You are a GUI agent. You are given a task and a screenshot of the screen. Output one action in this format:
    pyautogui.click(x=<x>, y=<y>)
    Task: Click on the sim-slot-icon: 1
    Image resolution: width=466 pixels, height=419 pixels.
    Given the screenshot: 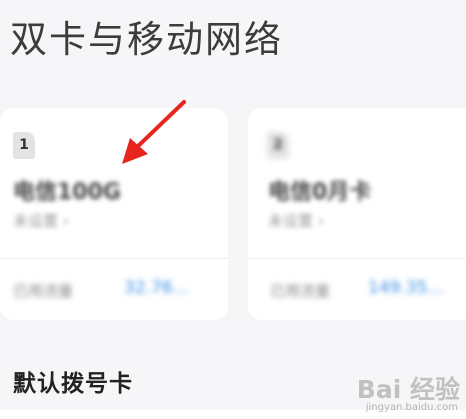 What is the action you would take?
    pyautogui.click(x=24, y=145)
    